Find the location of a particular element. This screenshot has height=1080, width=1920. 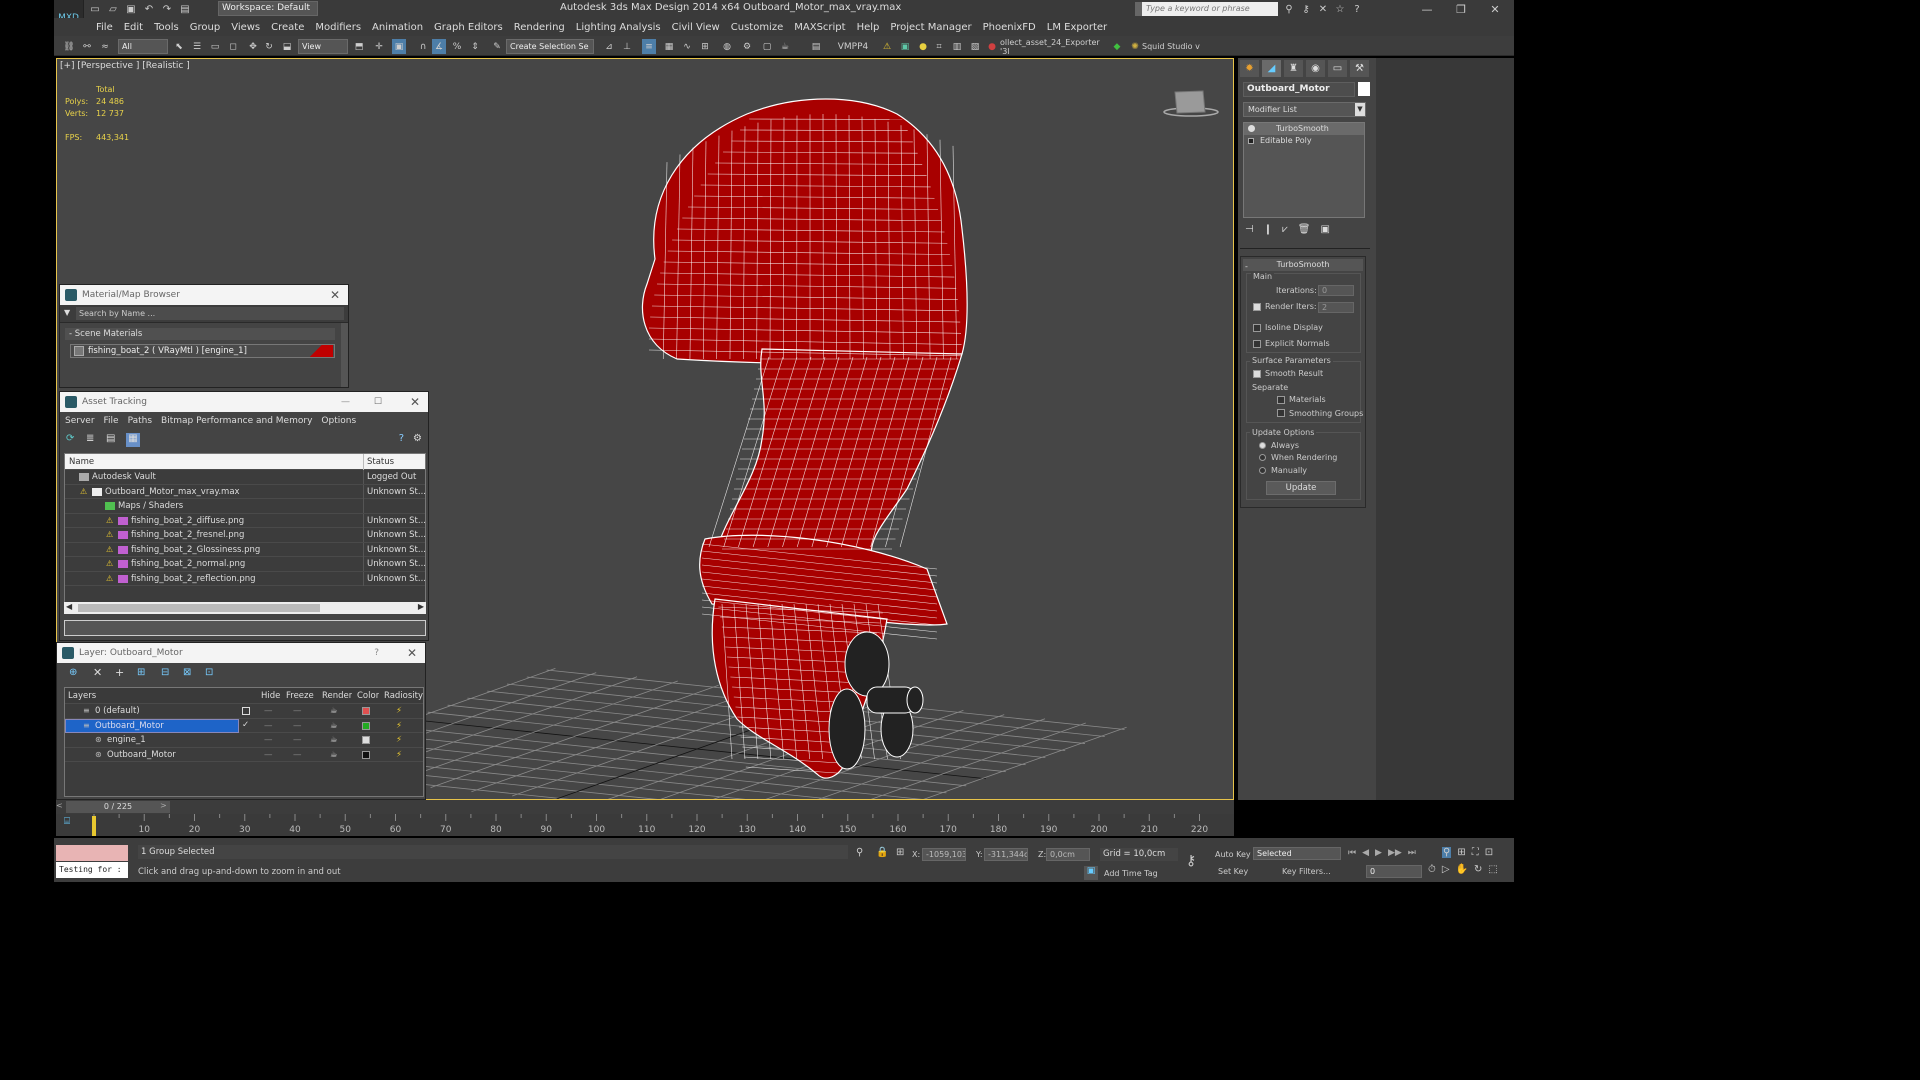

scroll-right-icon: ▶ is located at coordinates (421, 606).